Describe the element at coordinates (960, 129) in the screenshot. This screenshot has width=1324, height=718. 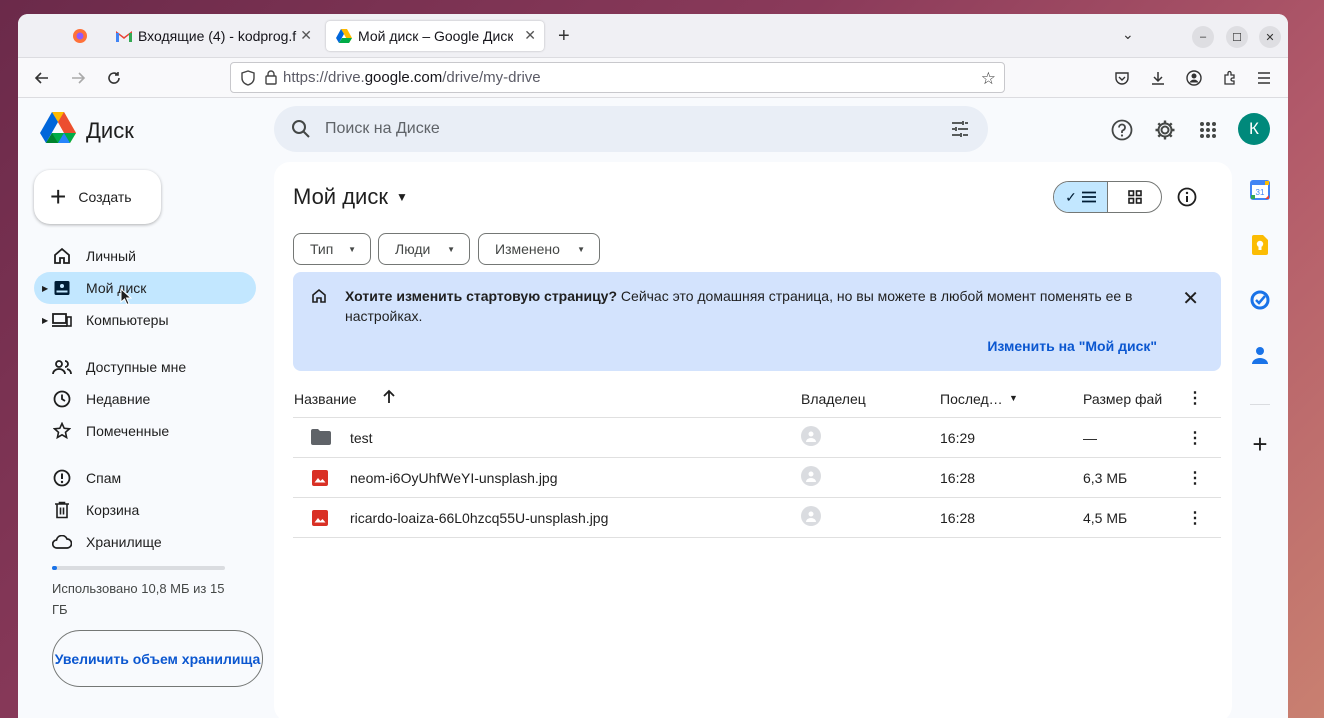
I see `search-options-icon` at that location.